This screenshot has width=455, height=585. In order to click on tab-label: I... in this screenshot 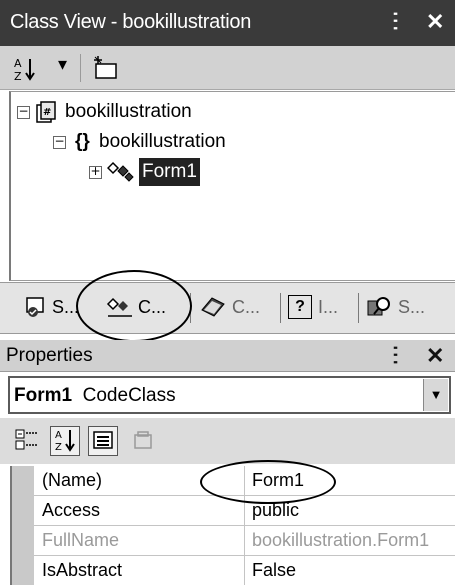, I will do `click(328, 307)`.